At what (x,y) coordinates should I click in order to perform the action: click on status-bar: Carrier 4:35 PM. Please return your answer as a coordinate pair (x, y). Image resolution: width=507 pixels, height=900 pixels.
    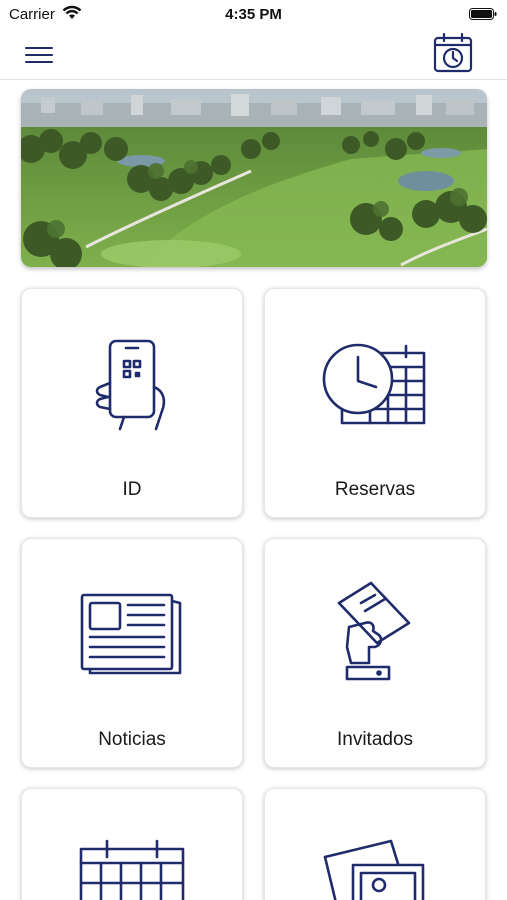
    Looking at the image, I should click on (253, 15).